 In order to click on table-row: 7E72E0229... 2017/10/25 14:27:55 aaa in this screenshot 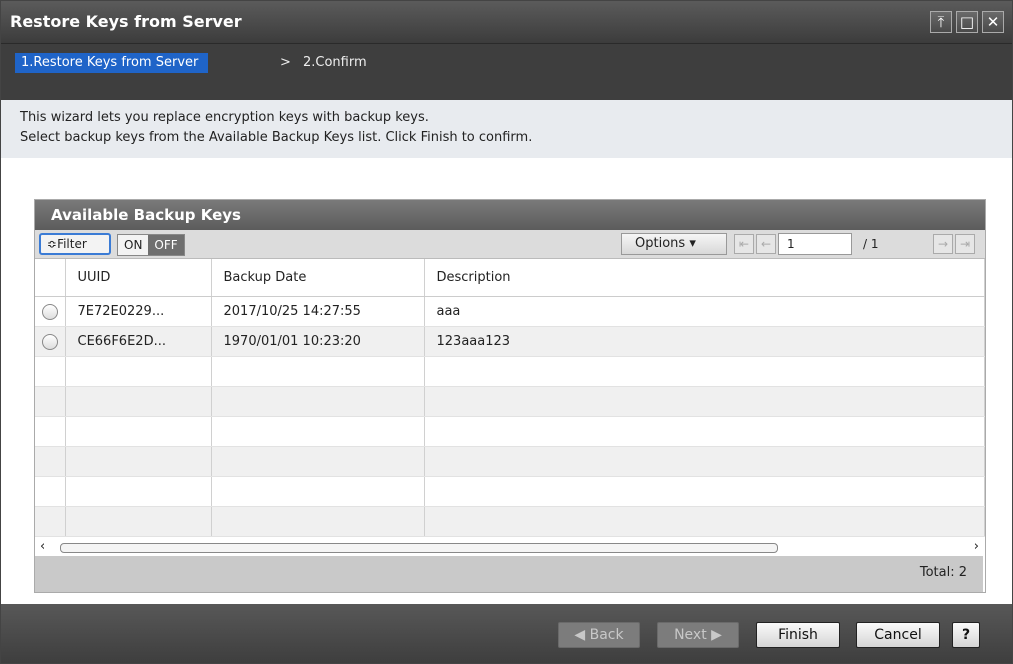, I will do `click(510, 311)`.